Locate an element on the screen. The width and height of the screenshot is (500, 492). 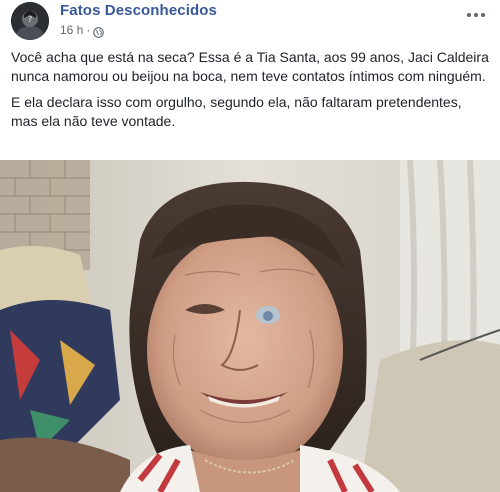
more-options-icon is located at coordinates (476, 15).